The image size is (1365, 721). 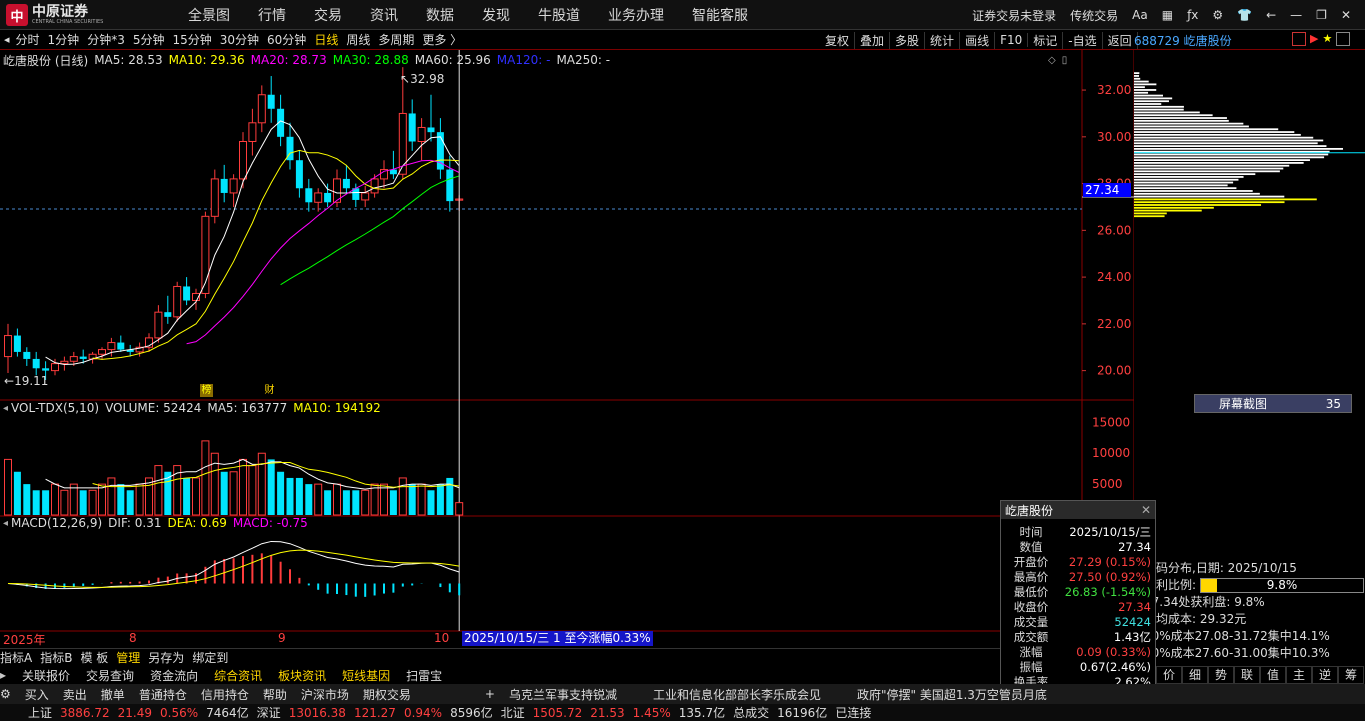 I want to click on period-item-5: 30分钟, so click(x=239, y=39).